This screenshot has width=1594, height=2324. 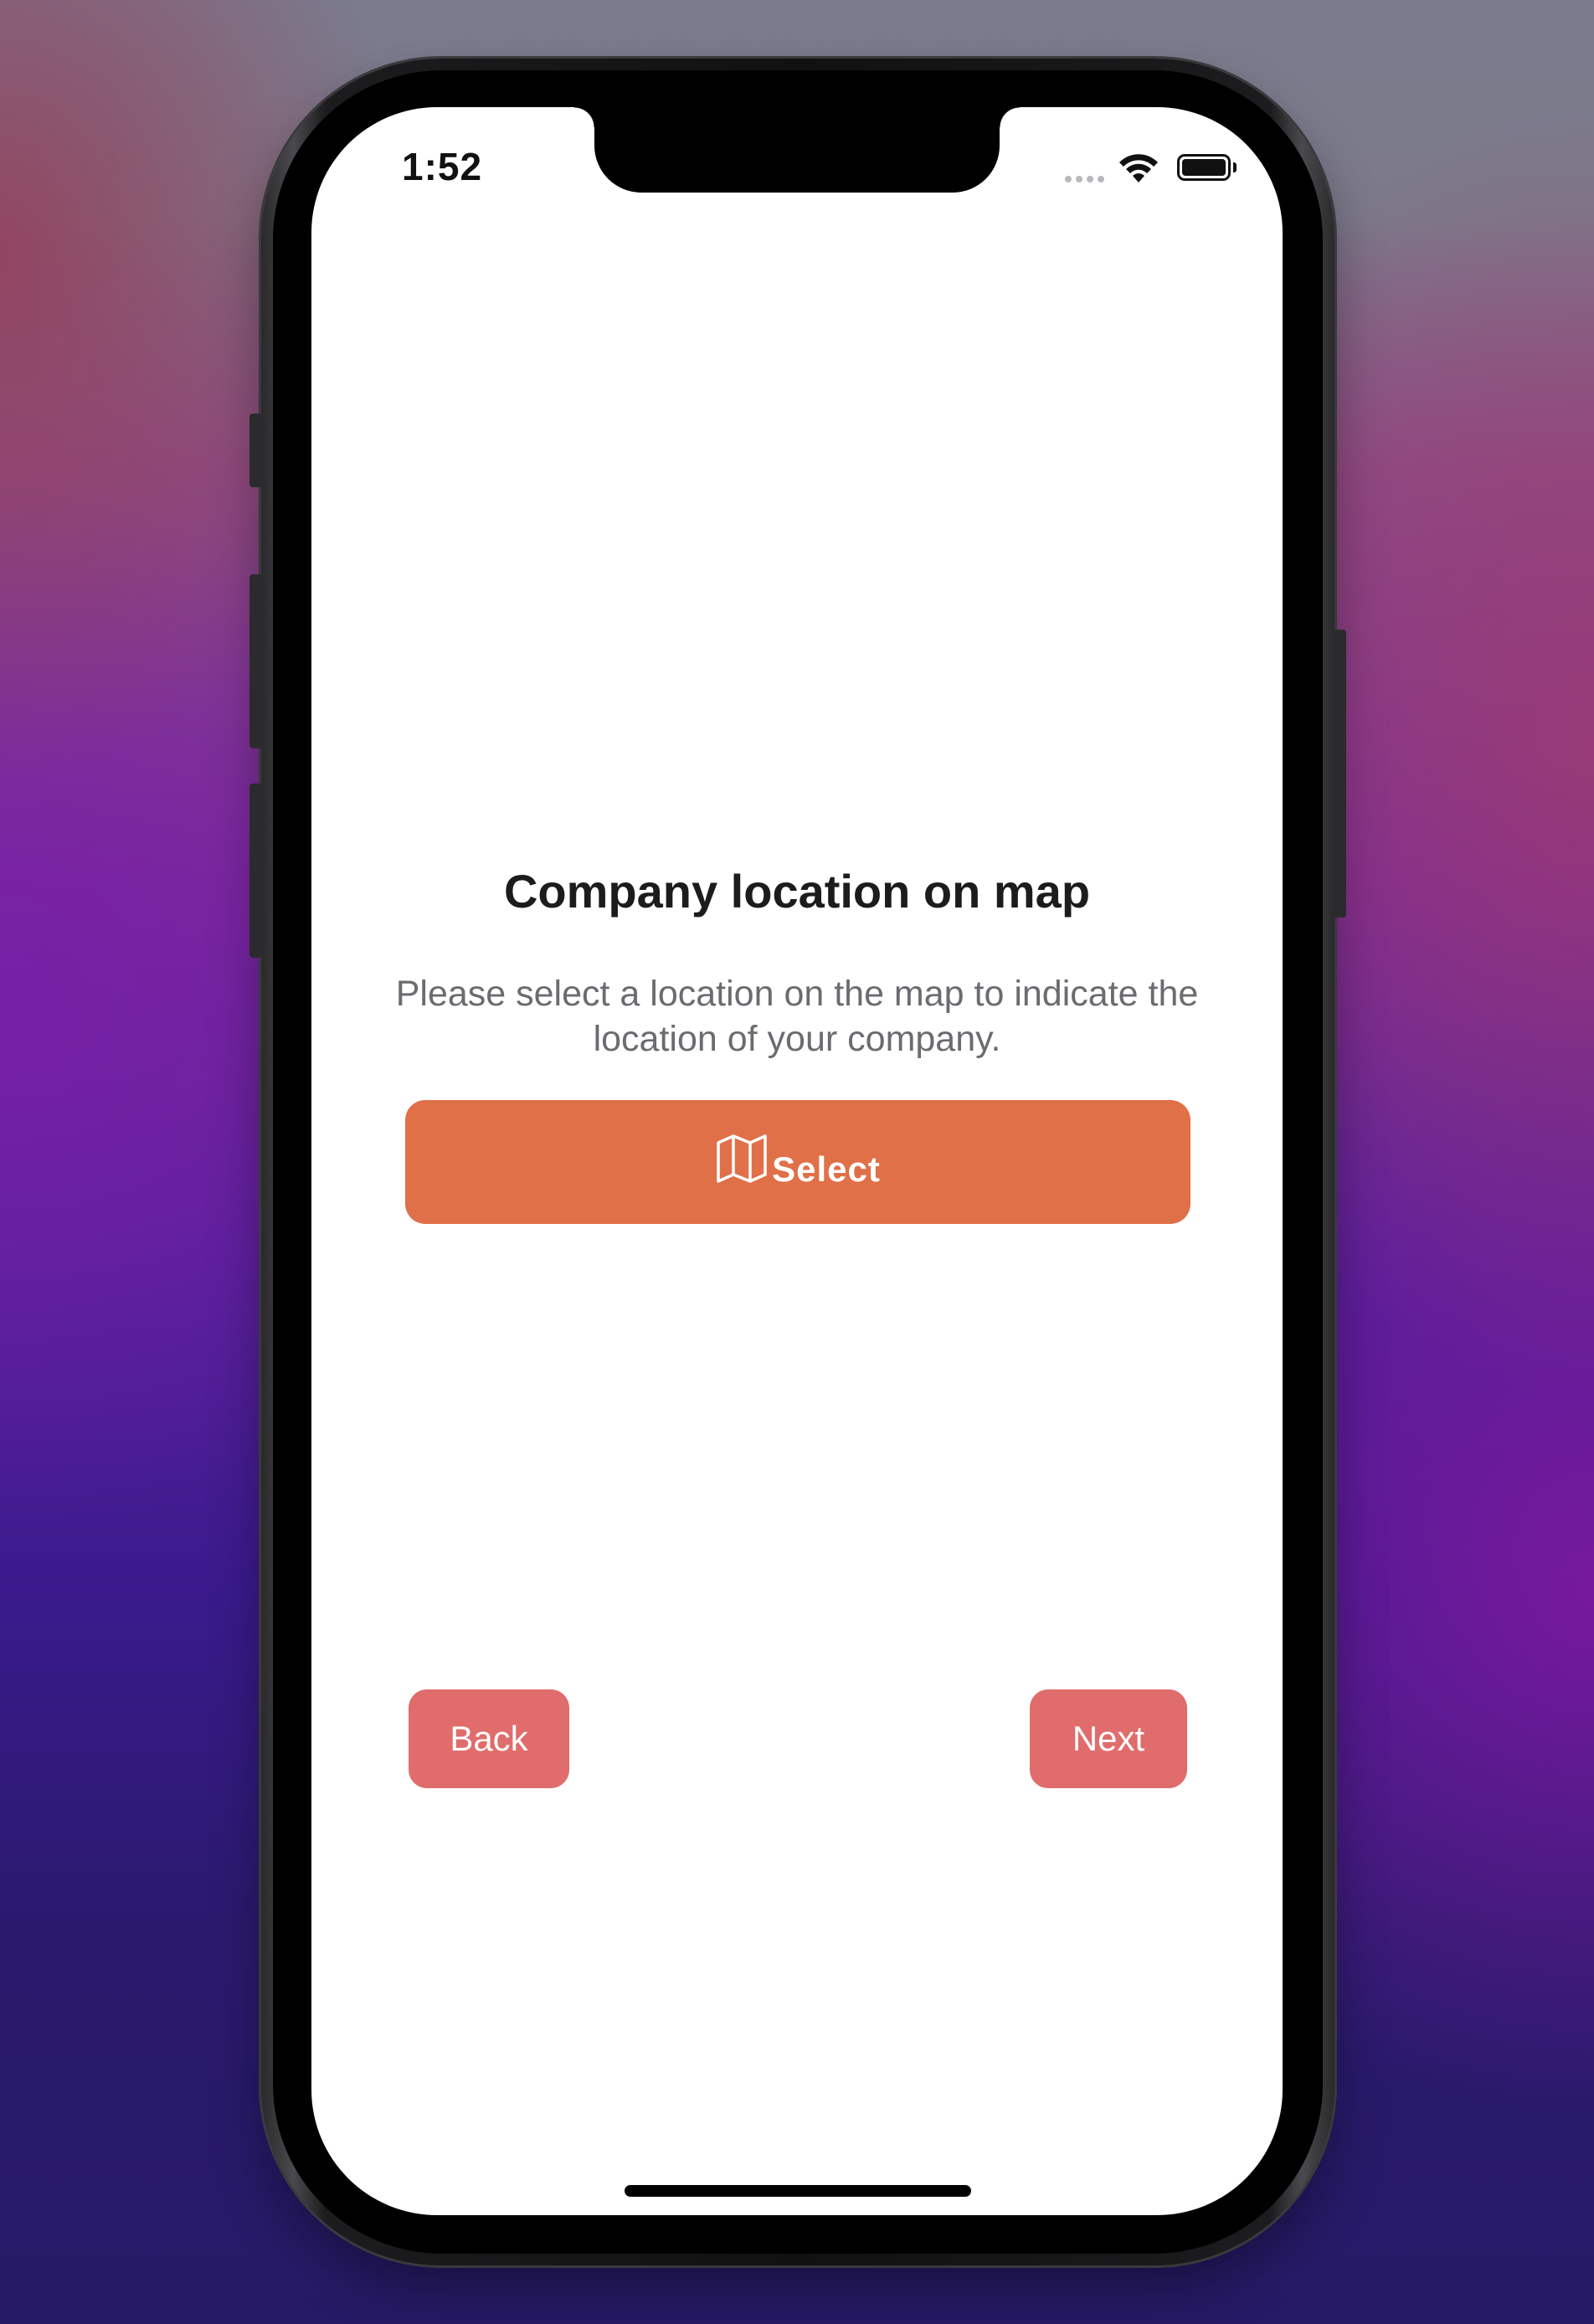 What do you see at coordinates (1085, 179) in the screenshot?
I see `signal-dots-icon` at bounding box center [1085, 179].